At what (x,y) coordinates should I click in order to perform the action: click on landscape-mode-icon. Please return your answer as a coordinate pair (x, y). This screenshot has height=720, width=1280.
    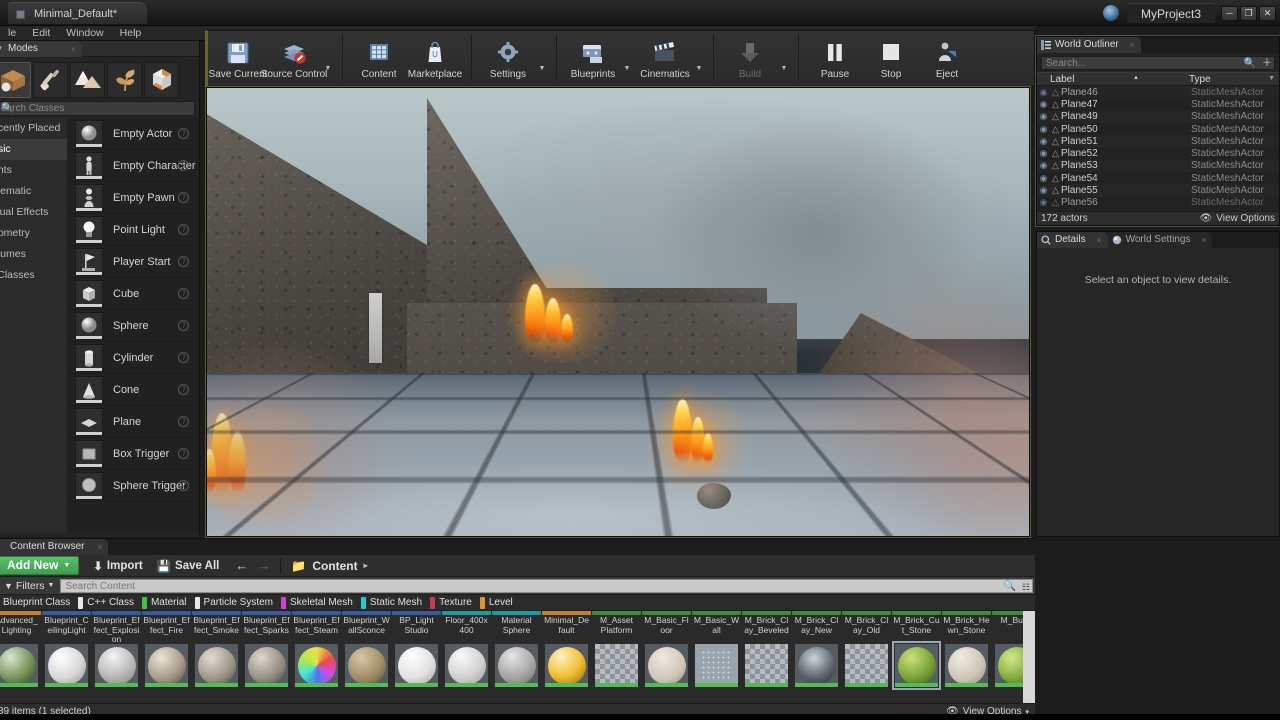
    Looking at the image, I should click on (87, 79).